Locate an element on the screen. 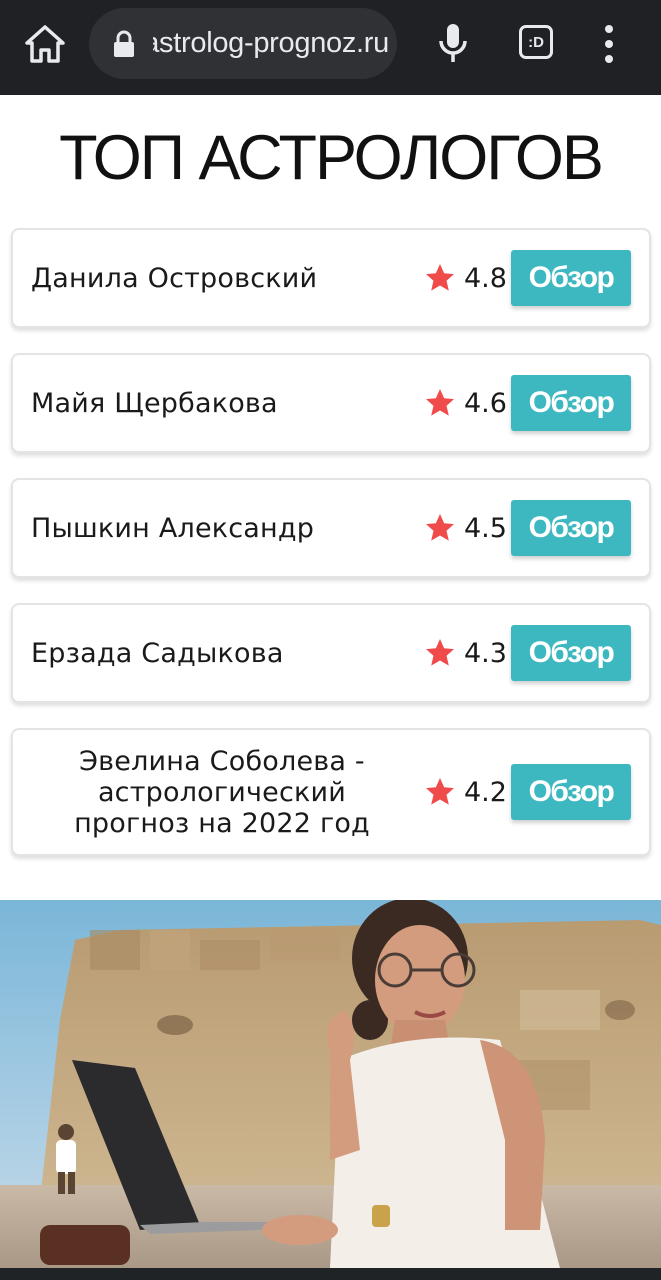 This screenshot has width=661, height=1280. browser-toolbar: astrolog-prognoz.ru :D is located at coordinates (330, 47).